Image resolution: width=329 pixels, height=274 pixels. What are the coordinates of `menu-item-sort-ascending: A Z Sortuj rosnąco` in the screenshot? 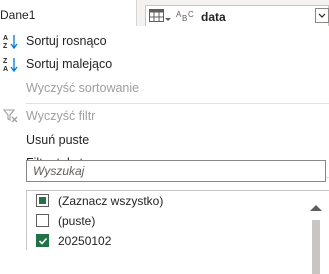 It's located at (164, 41).